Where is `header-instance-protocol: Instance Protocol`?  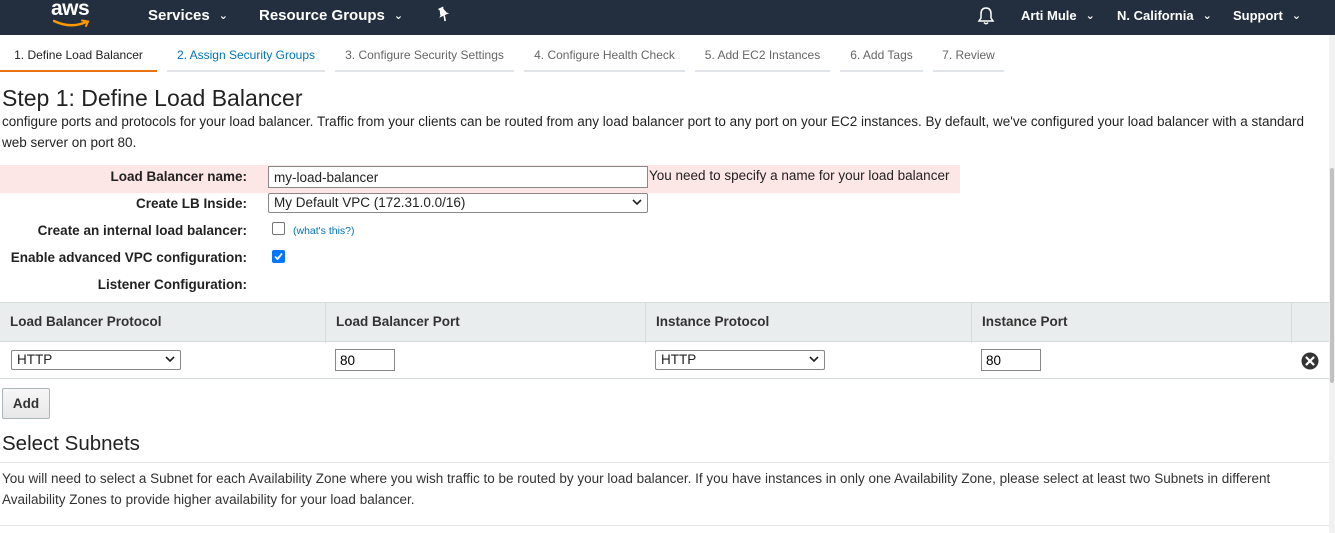
header-instance-protocol: Instance Protocol is located at coordinates (808, 323).